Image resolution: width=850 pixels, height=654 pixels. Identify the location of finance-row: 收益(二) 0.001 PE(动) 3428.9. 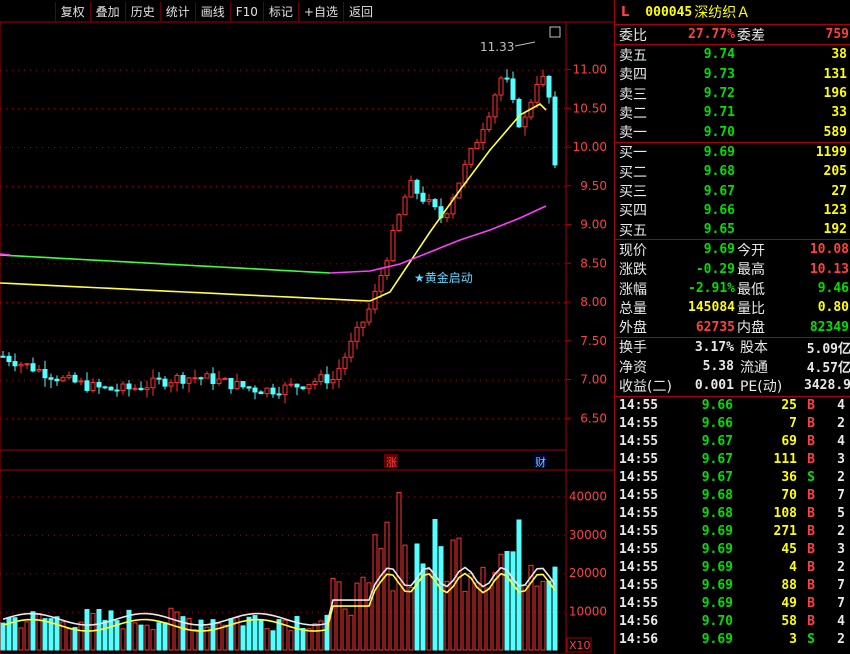
(732, 385).